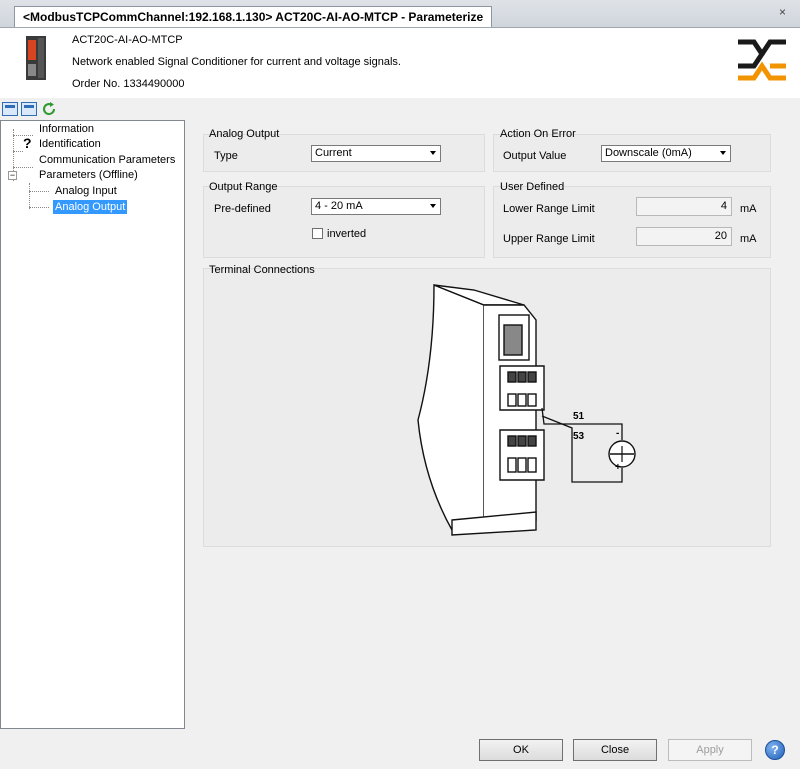  Describe the element at coordinates (107, 160) in the screenshot. I see `tree-item-communication-parameters: Communication Parameters` at that location.